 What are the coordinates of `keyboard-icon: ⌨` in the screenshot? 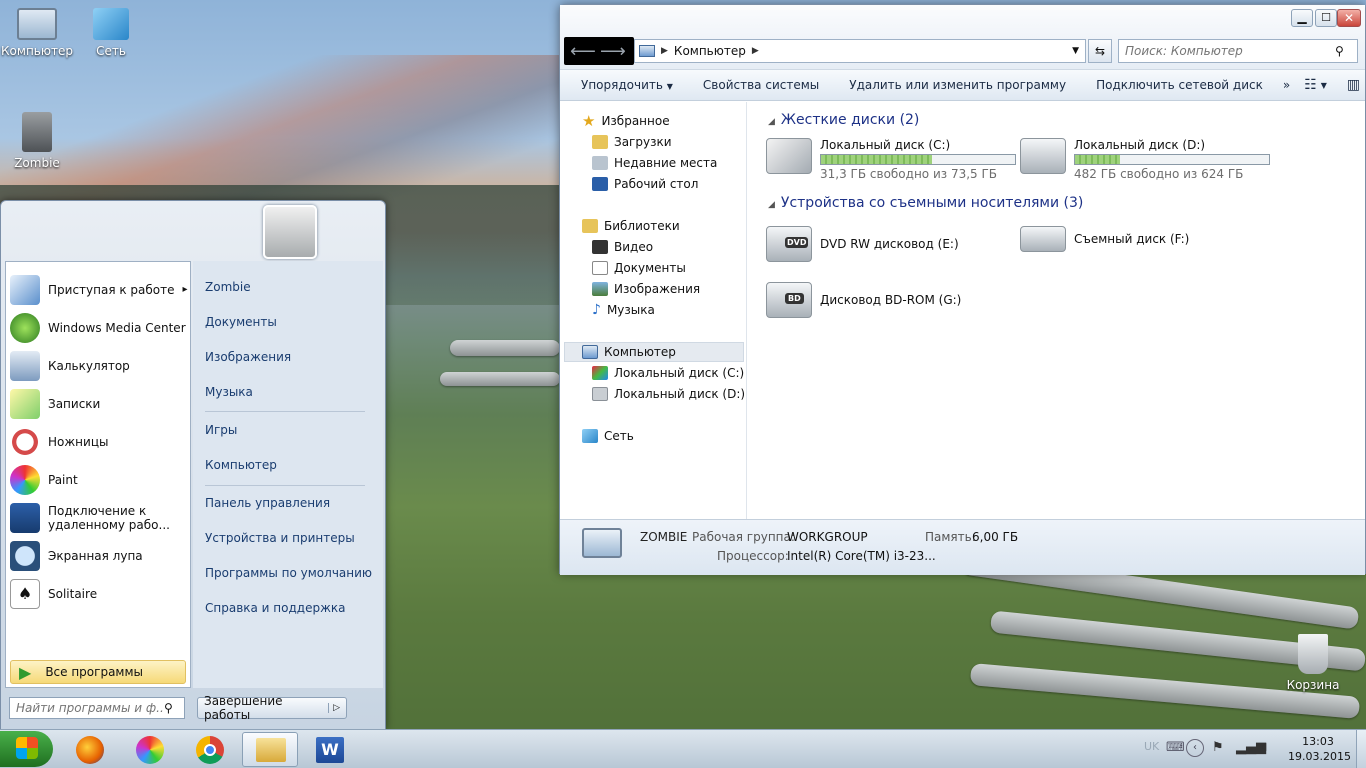 It's located at (1175, 747).